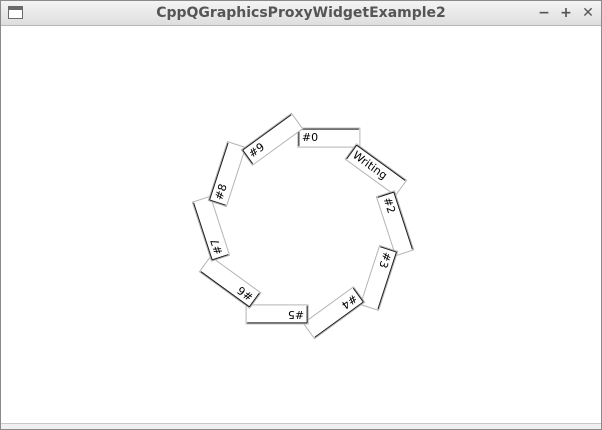  Describe the element at coordinates (588, 13) in the screenshot. I see `close-button: ✕` at that location.